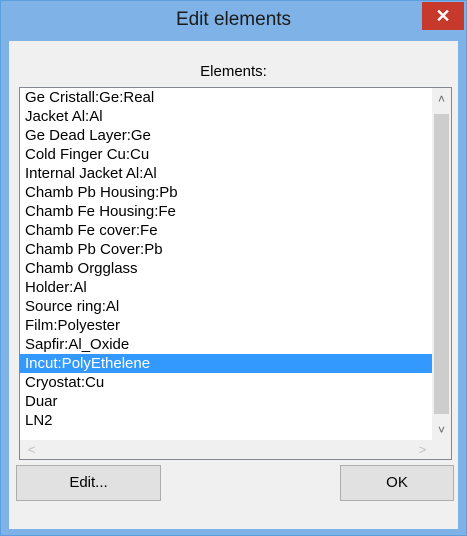 The width and height of the screenshot is (467, 536). I want to click on scrollbar-corner, so click(441, 449).